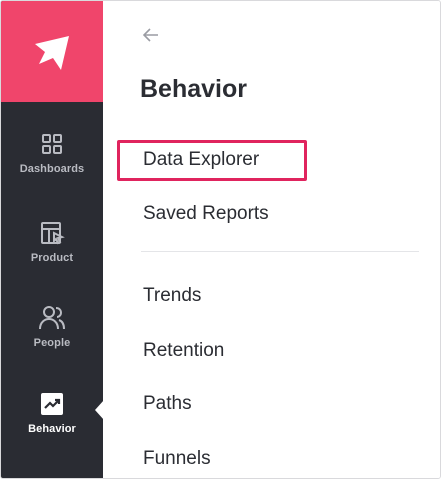 This screenshot has height=479, width=441. Describe the element at coordinates (52, 343) in the screenshot. I see `rail-item-label: People` at that location.